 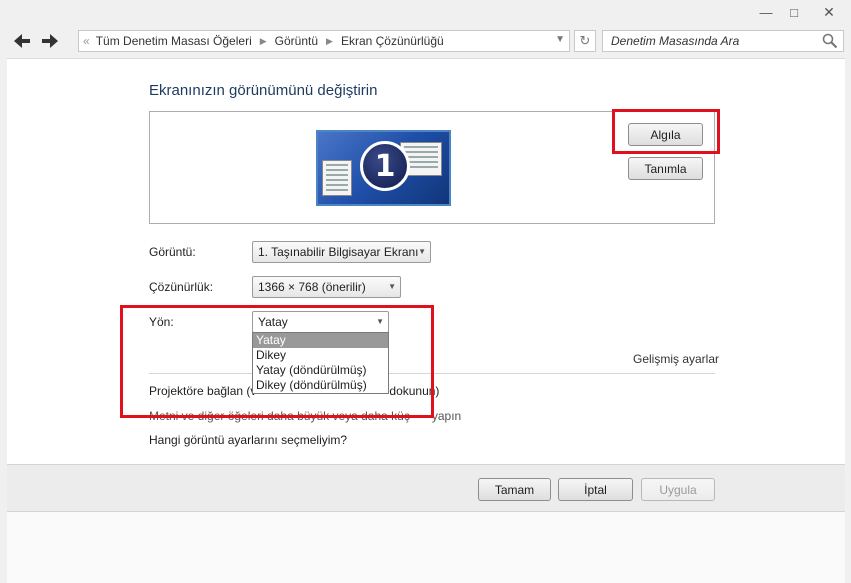 I want to click on window-thumbnail-icon, so click(x=337, y=178).